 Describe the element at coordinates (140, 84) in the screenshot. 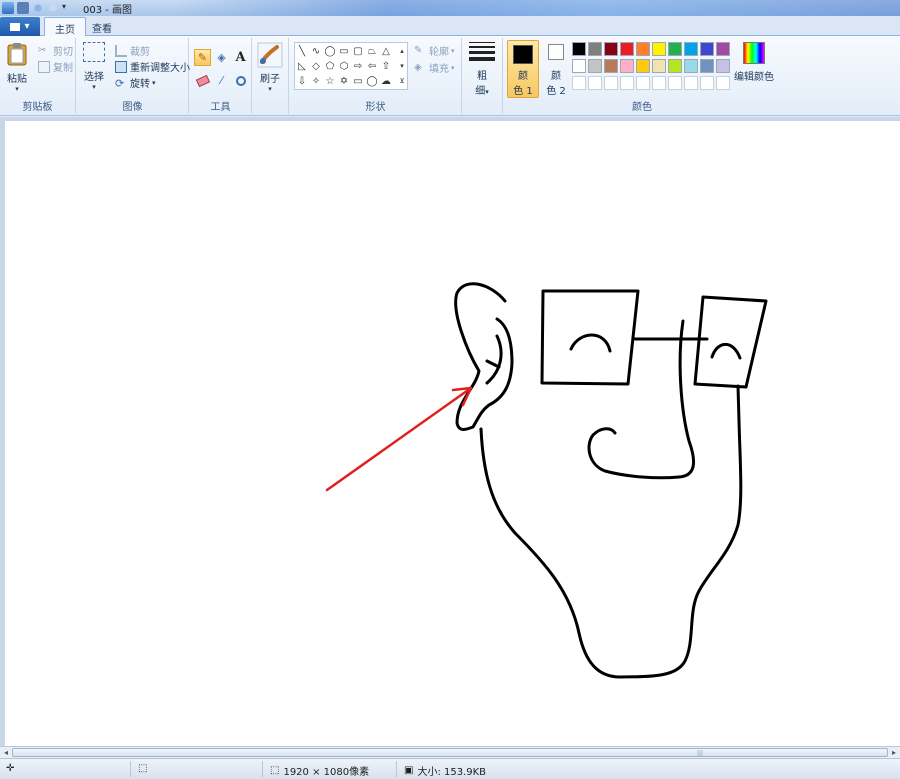

I see `rotate-label: 旋转` at that location.